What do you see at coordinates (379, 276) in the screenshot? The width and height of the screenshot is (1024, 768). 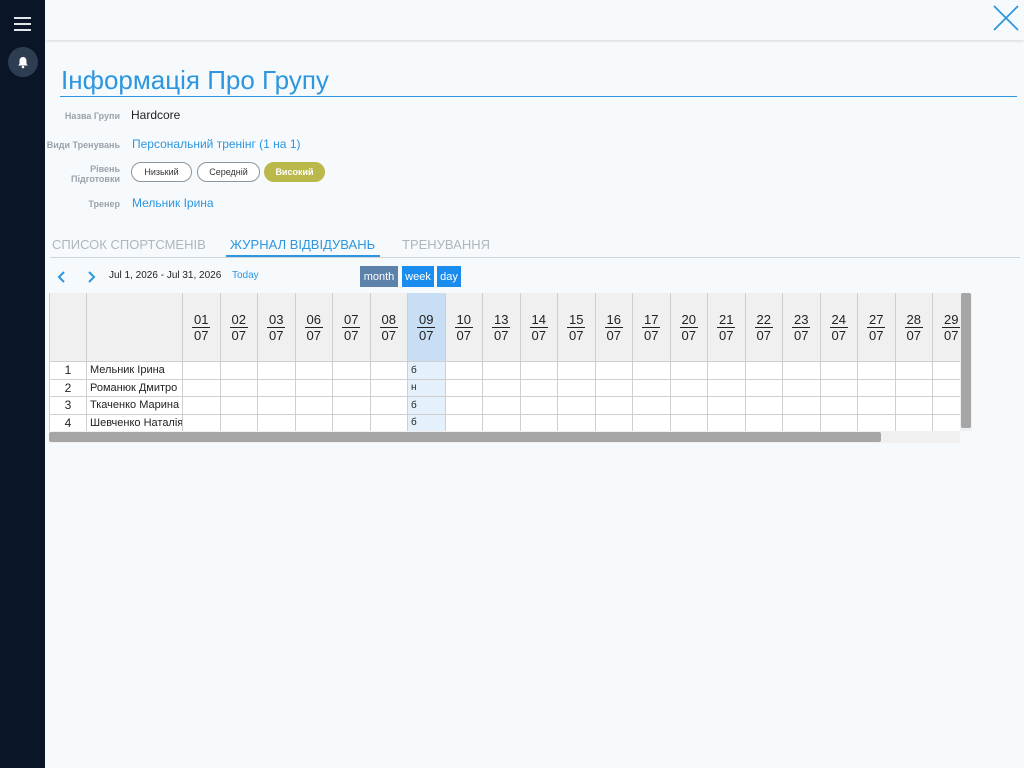 I see `month-view-button: month` at bounding box center [379, 276].